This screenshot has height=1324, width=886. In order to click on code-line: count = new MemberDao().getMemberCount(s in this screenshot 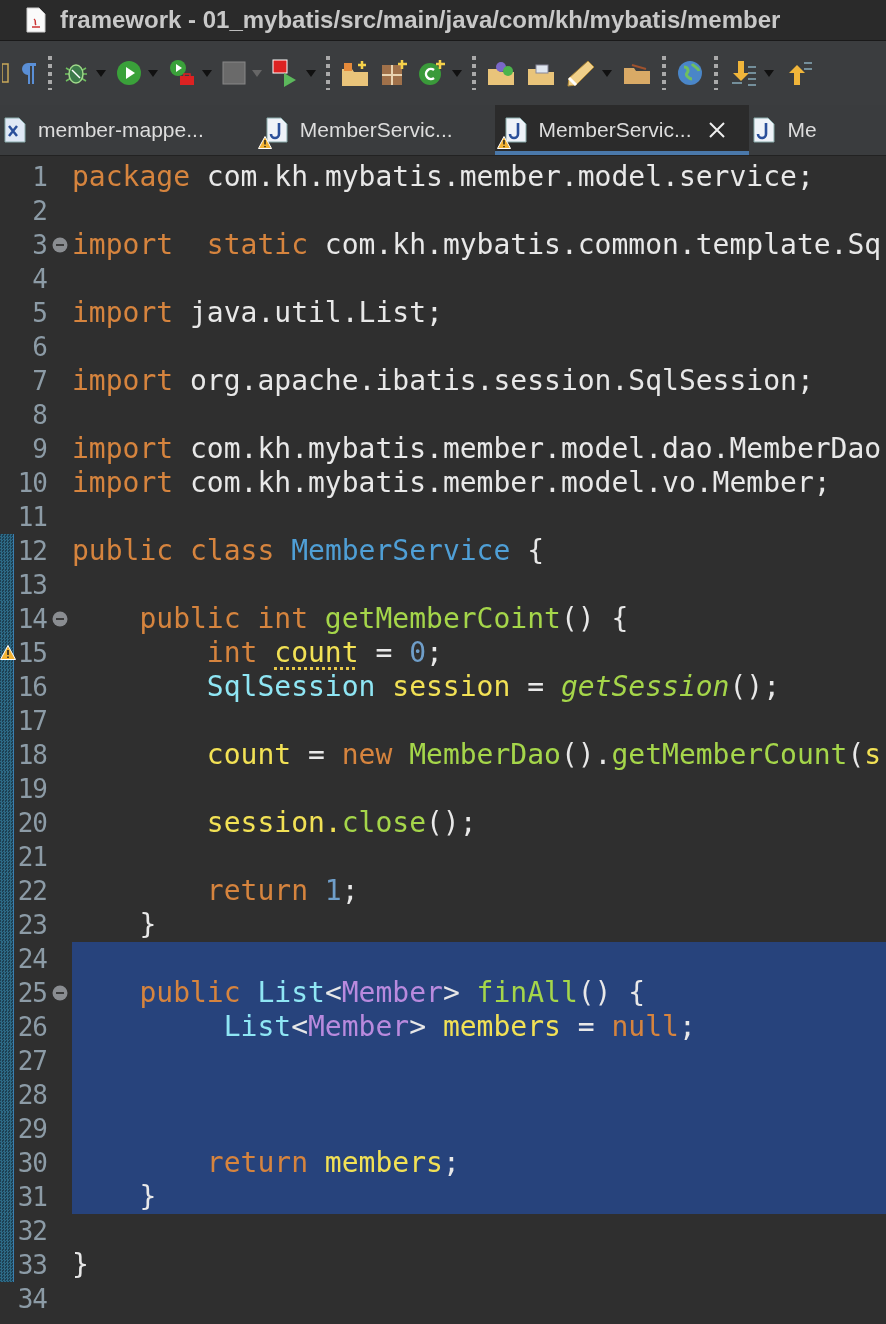, I will do `click(543, 754)`.